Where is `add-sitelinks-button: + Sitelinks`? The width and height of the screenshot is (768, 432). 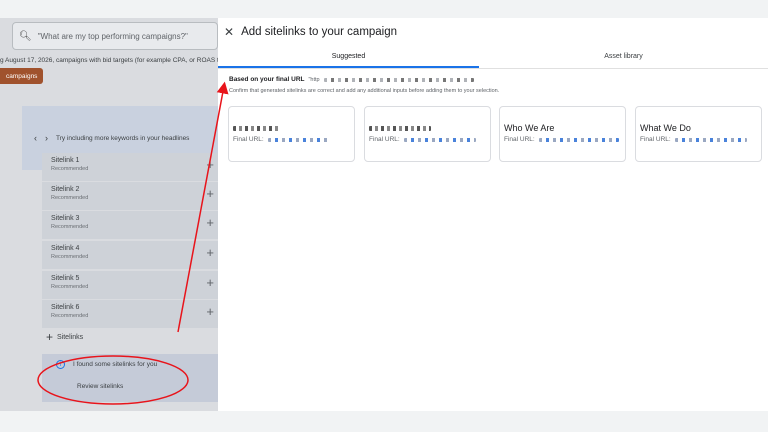
add-sitelinks-button: + Sitelinks is located at coordinates (64, 337).